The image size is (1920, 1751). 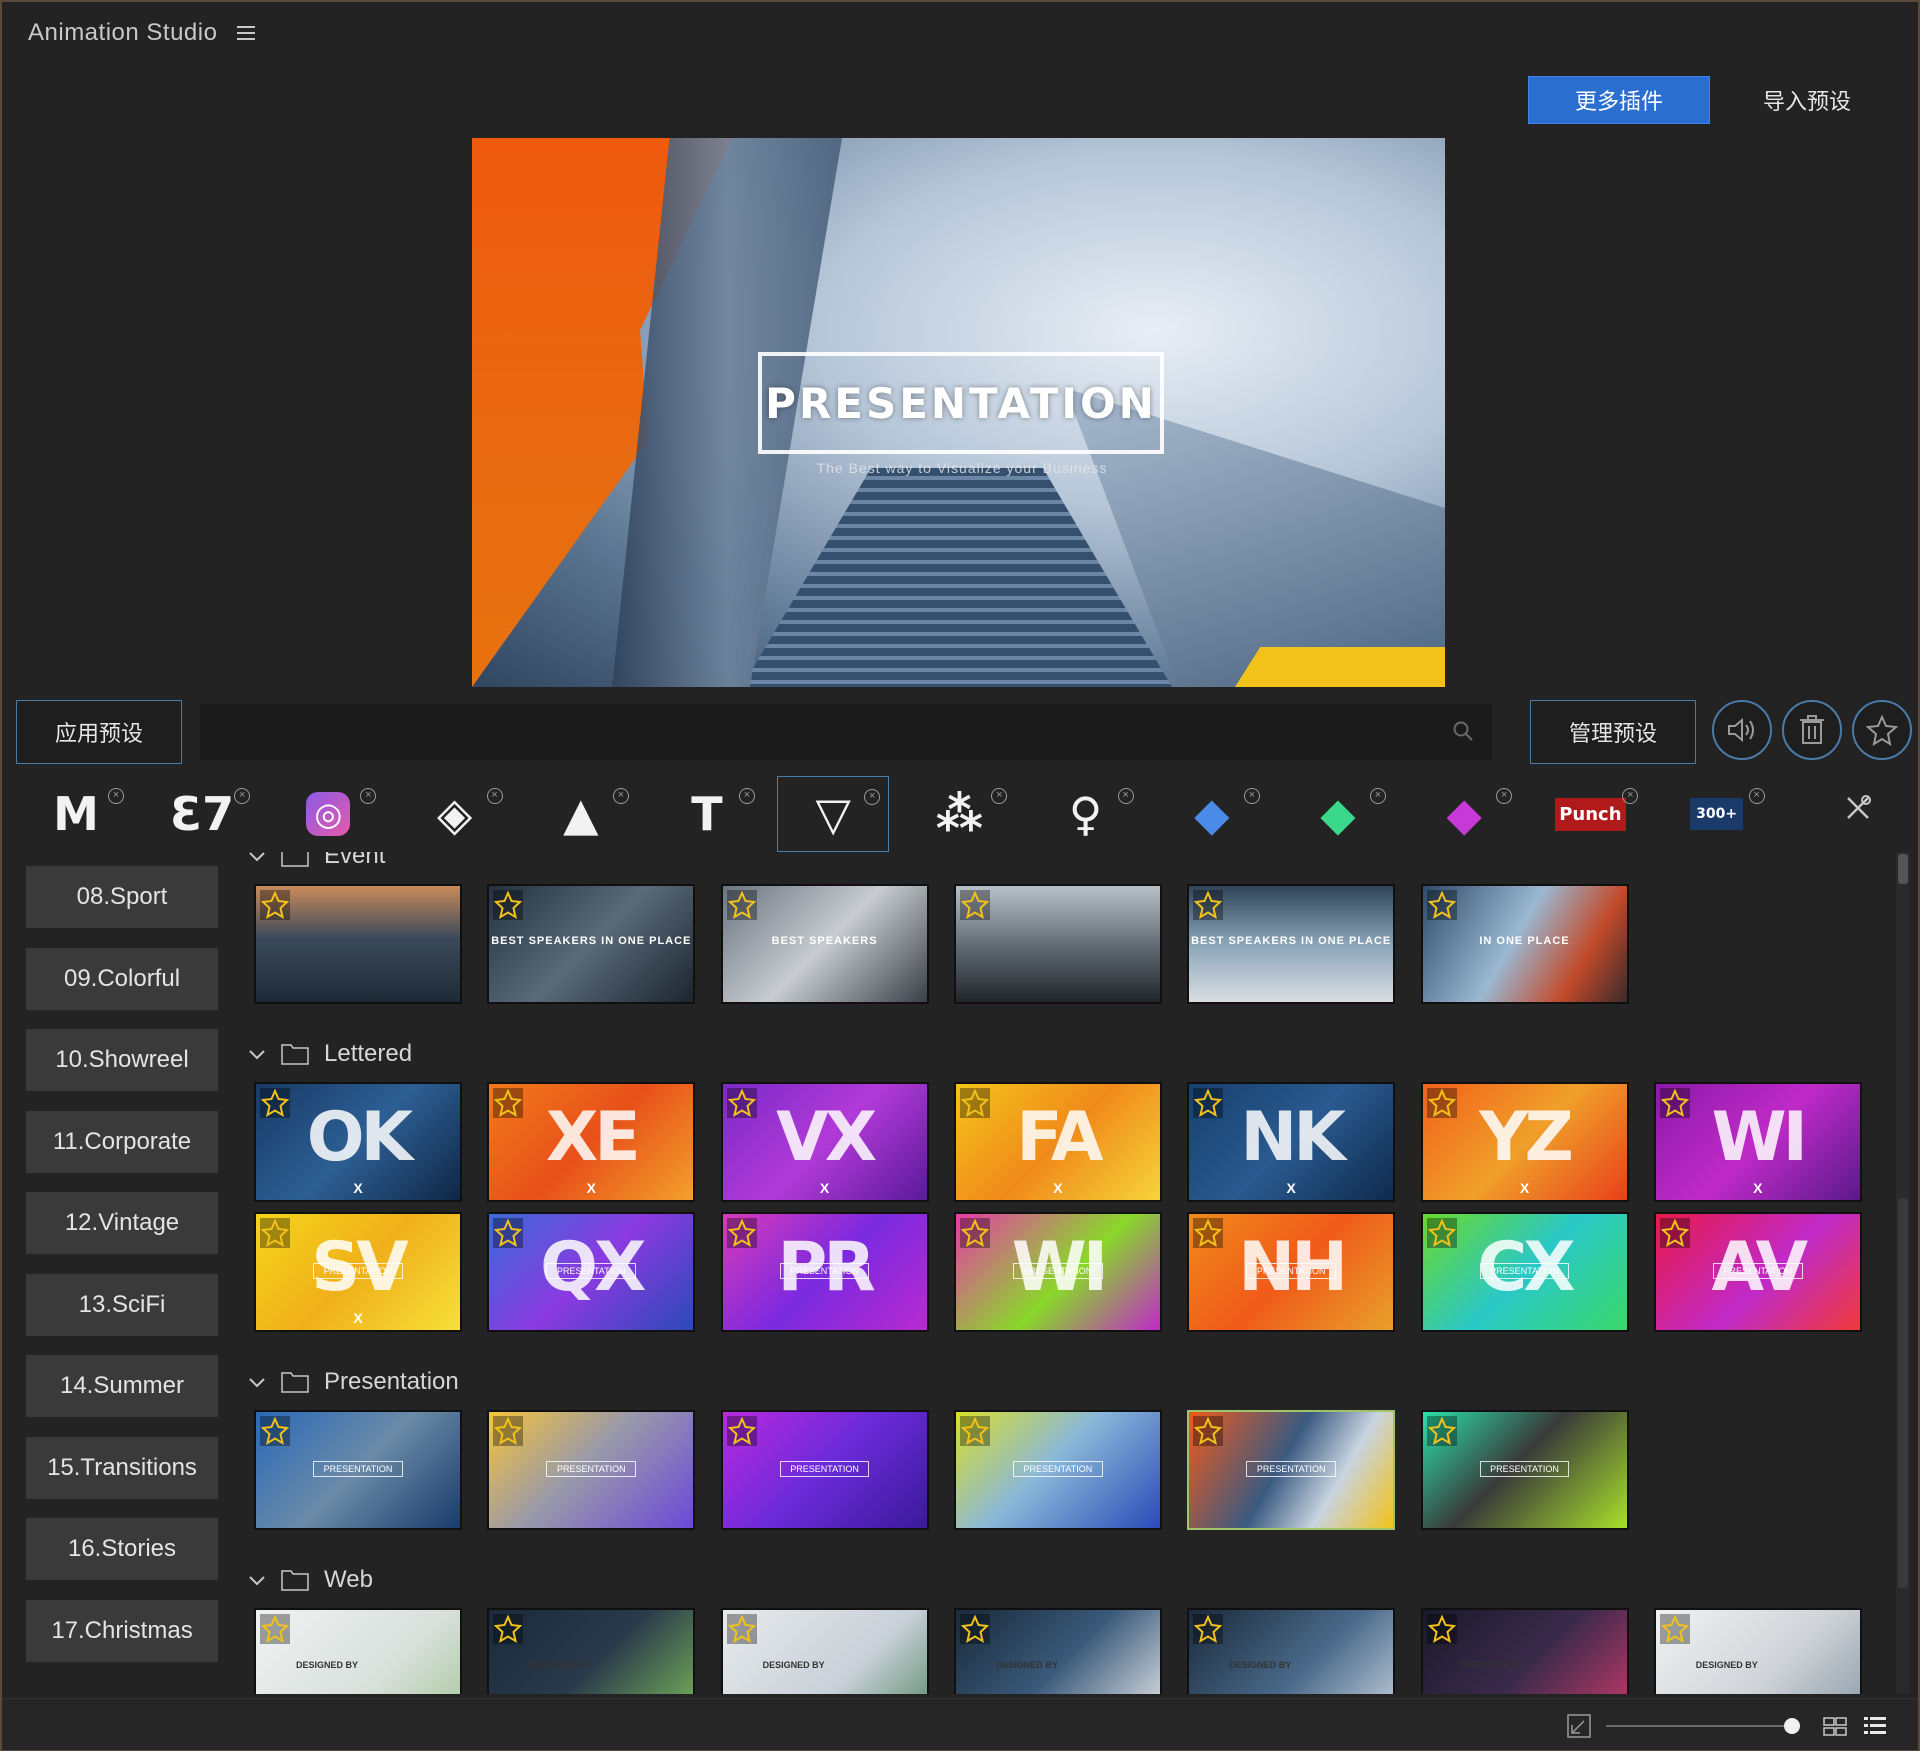 I want to click on tools-icon, so click(x=1858, y=808).